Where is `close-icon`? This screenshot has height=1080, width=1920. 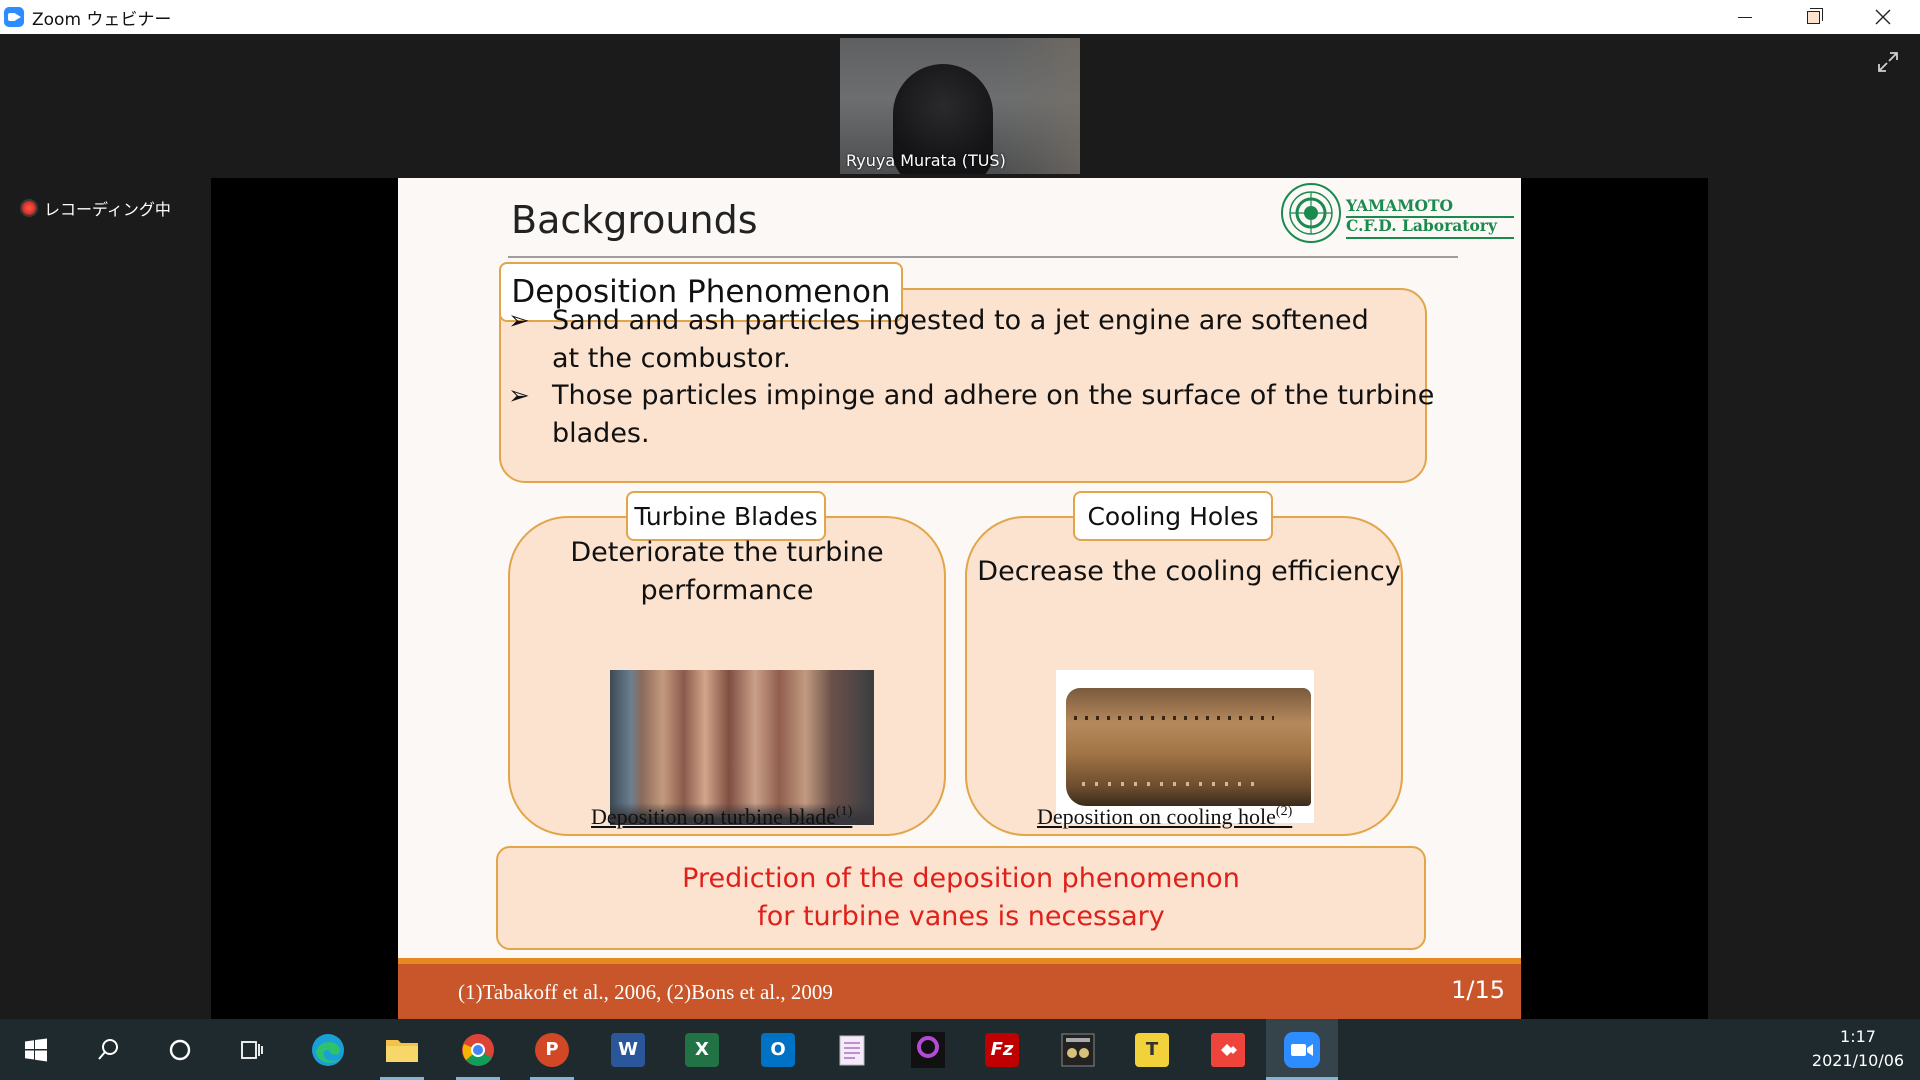
close-icon is located at coordinates (1883, 17).